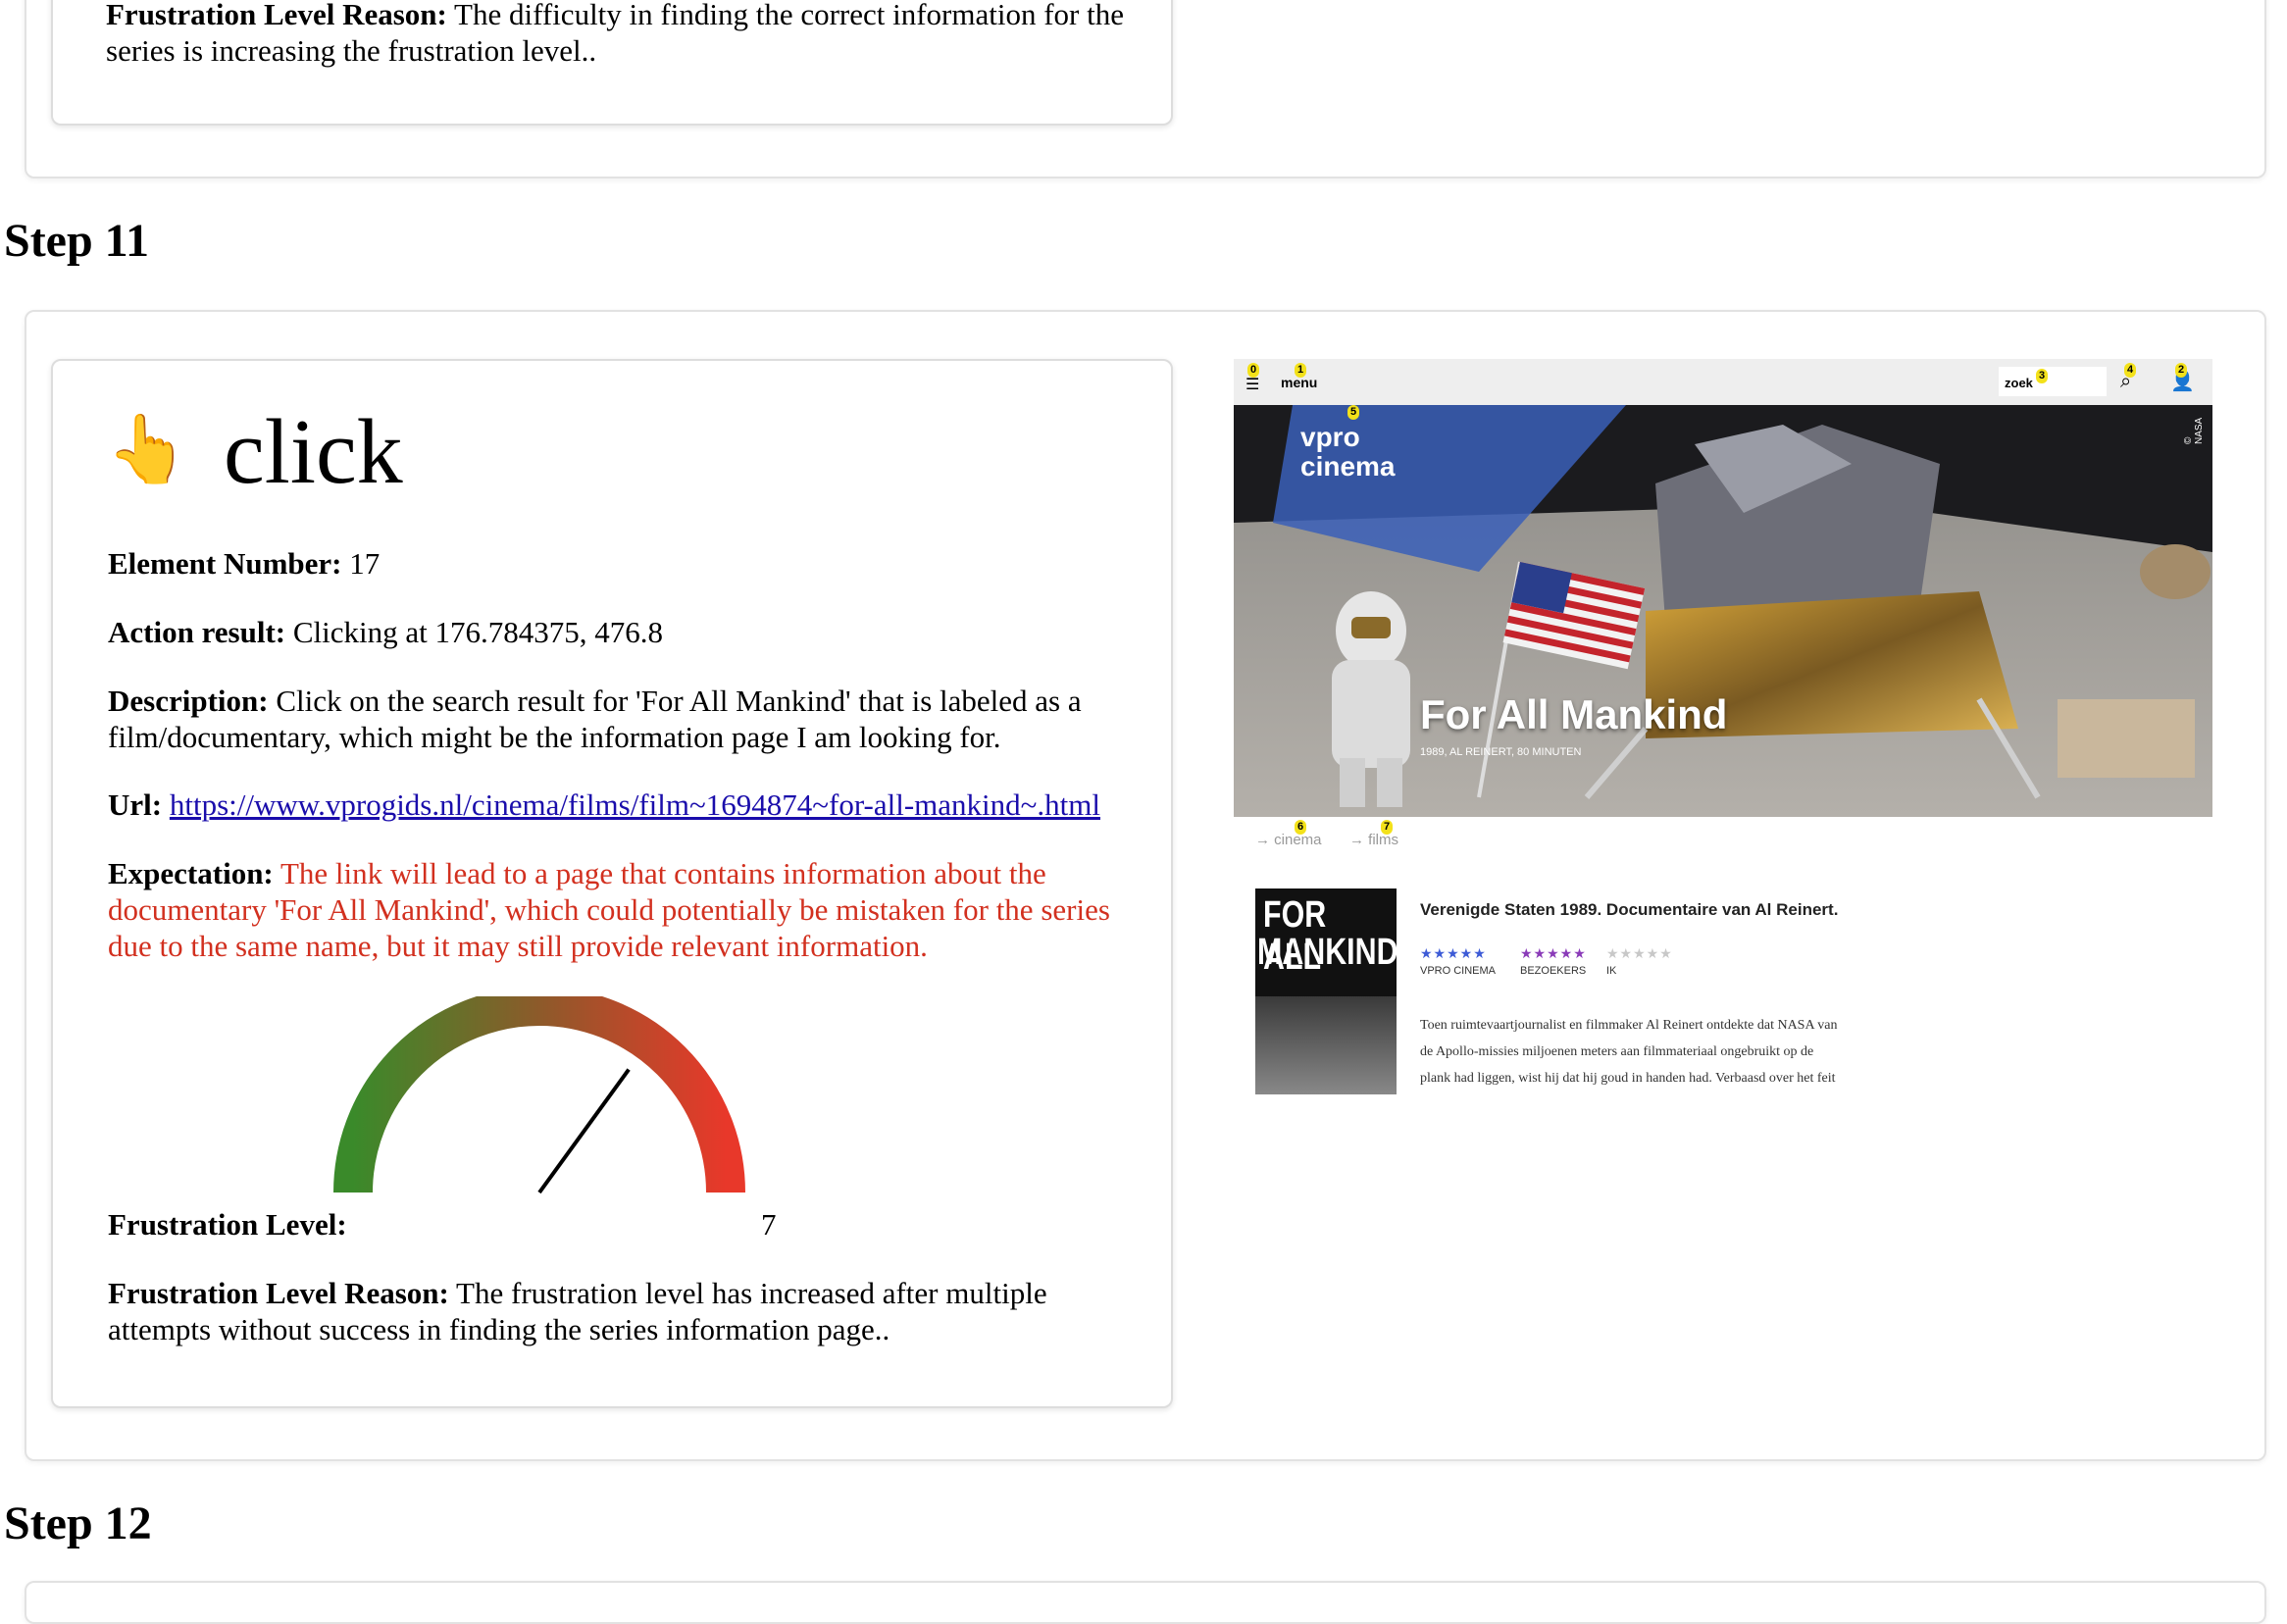  What do you see at coordinates (197, 632) in the screenshot?
I see `action-result-label: Action result:` at bounding box center [197, 632].